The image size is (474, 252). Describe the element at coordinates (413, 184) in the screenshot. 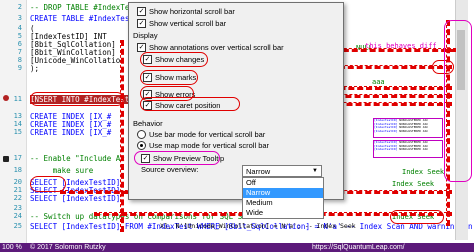

I see `index-seek-note-2: Index Seek` at that location.